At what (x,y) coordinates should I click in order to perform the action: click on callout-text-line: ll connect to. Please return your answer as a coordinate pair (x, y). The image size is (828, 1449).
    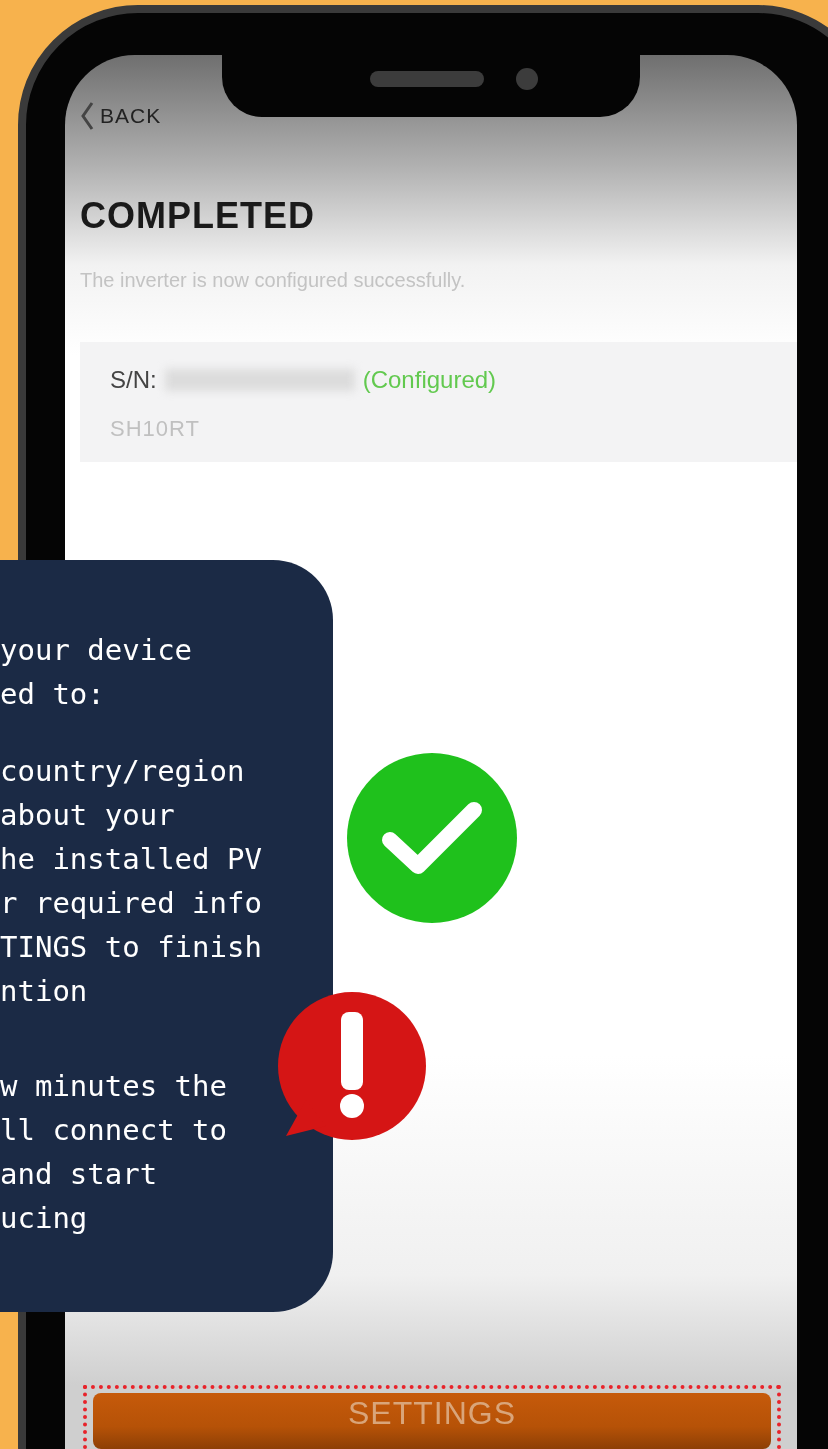
    Looking at the image, I should click on (114, 1130).